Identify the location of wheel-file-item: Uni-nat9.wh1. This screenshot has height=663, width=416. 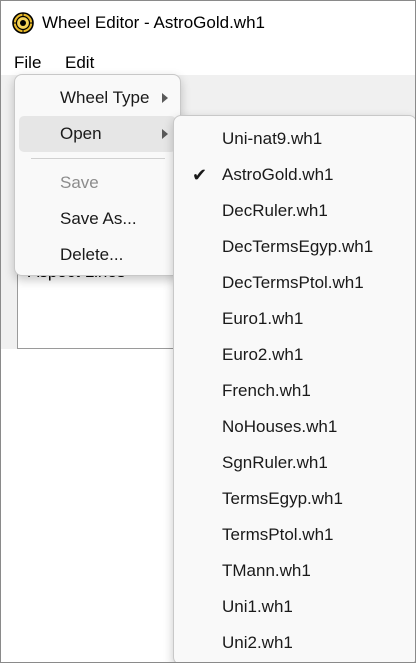
(295, 139).